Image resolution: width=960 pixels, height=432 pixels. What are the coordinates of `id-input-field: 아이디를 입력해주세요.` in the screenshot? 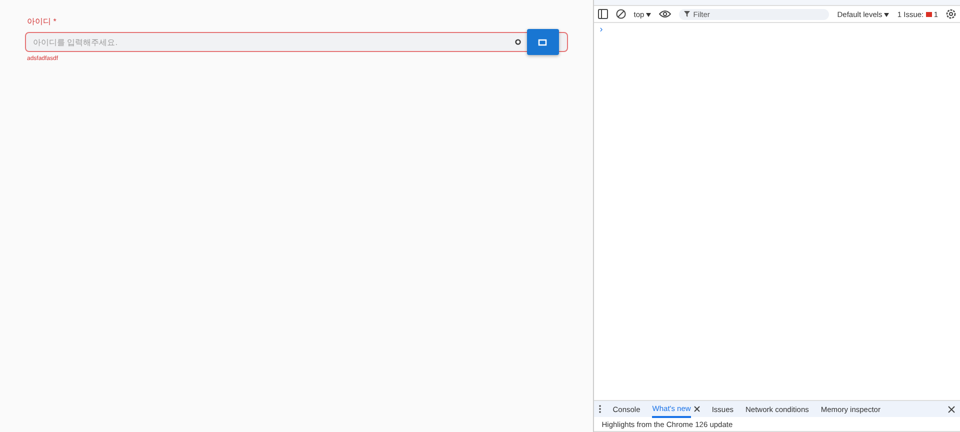 It's located at (296, 42).